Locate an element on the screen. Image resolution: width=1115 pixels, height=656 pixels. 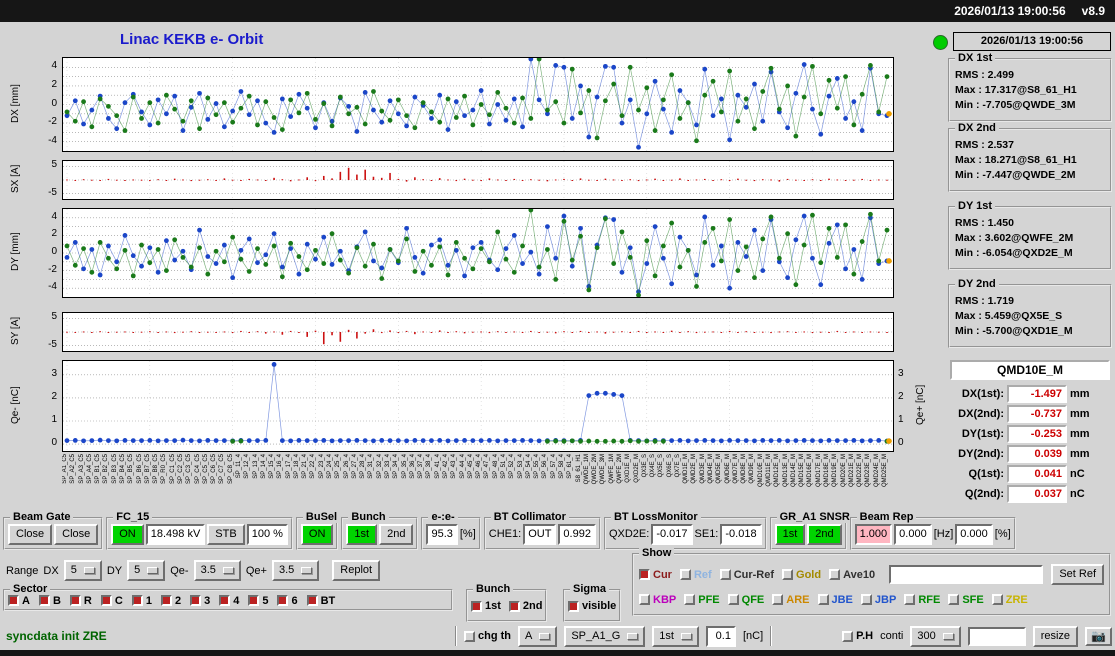
kbp-checkbox is located at coordinates (644, 599).